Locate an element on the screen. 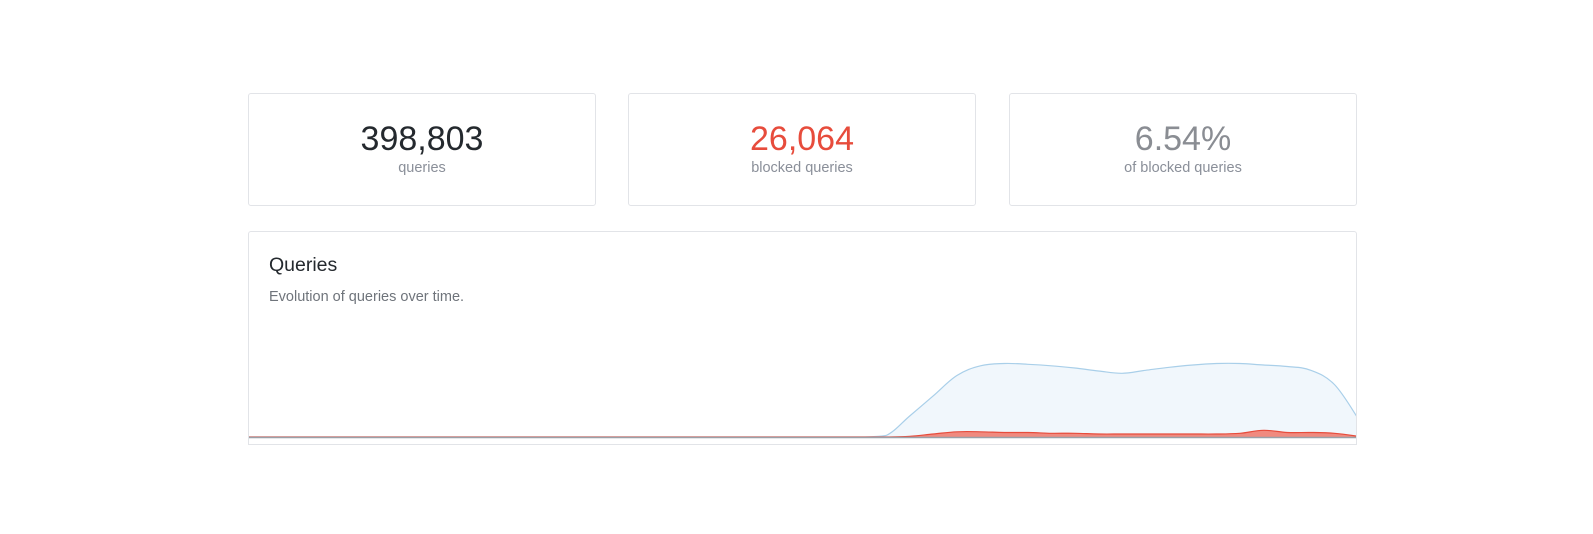 Image resolution: width=1593 pixels, height=534 pixels. blocked-queries-label: blocked queries is located at coordinates (802, 168).